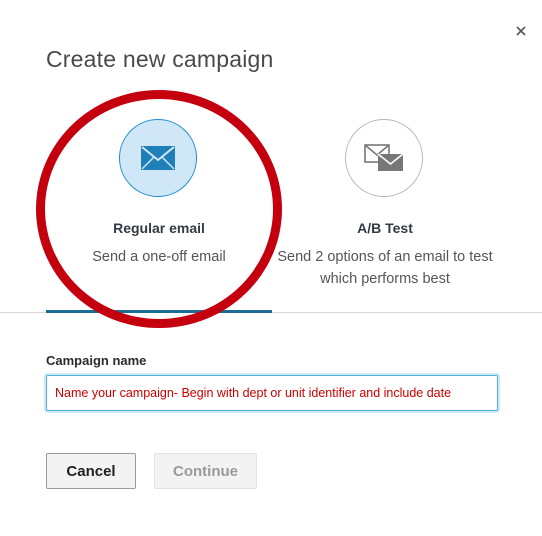  Describe the element at coordinates (91, 471) in the screenshot. I see `cancel-button: Cancel` at that location.